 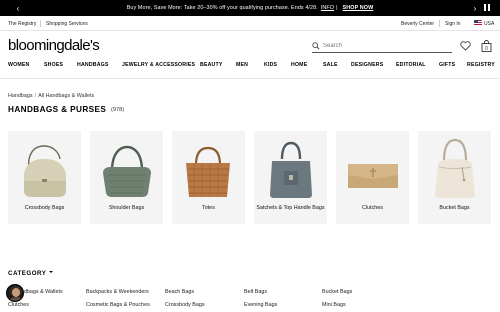 I want to click on category-link: Crossbody Bags, so click(x=185, y=305).